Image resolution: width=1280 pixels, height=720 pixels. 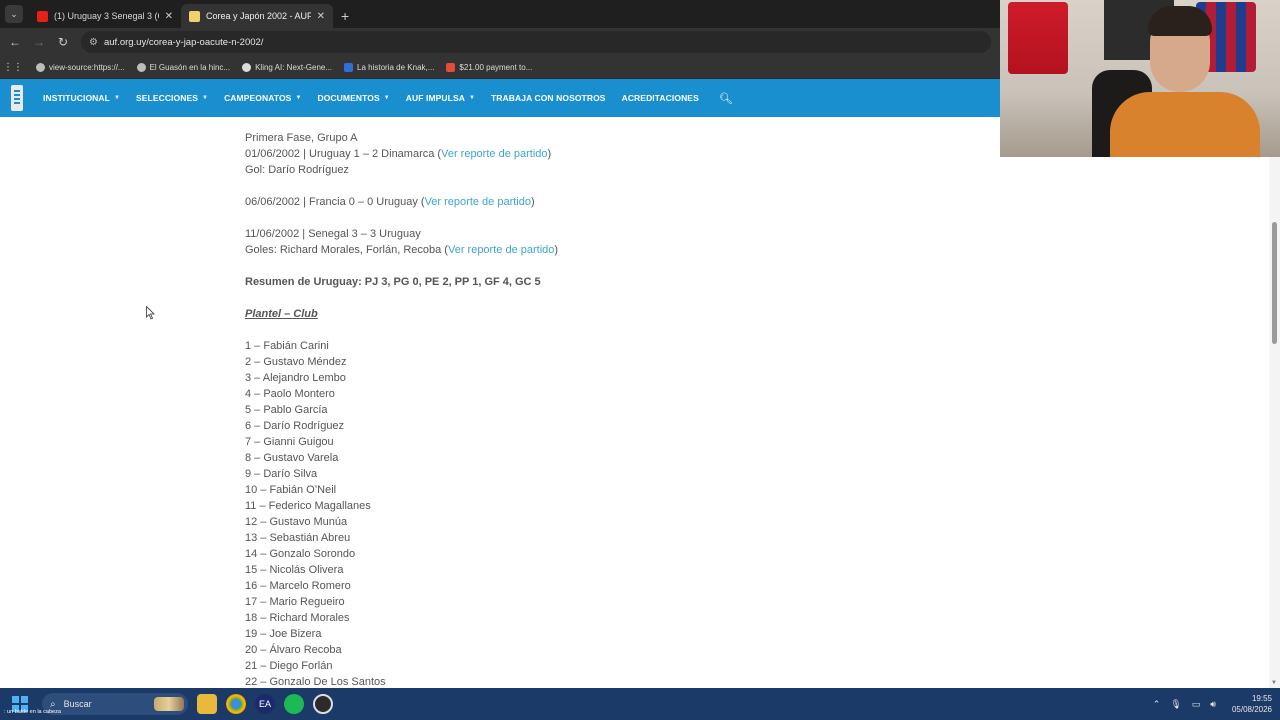 What do you see at coordinates (262, 98) in the screenshot?
I see `menu-campeonatos: CAMPEONATOS ▼` at bounding box center [262, 98].